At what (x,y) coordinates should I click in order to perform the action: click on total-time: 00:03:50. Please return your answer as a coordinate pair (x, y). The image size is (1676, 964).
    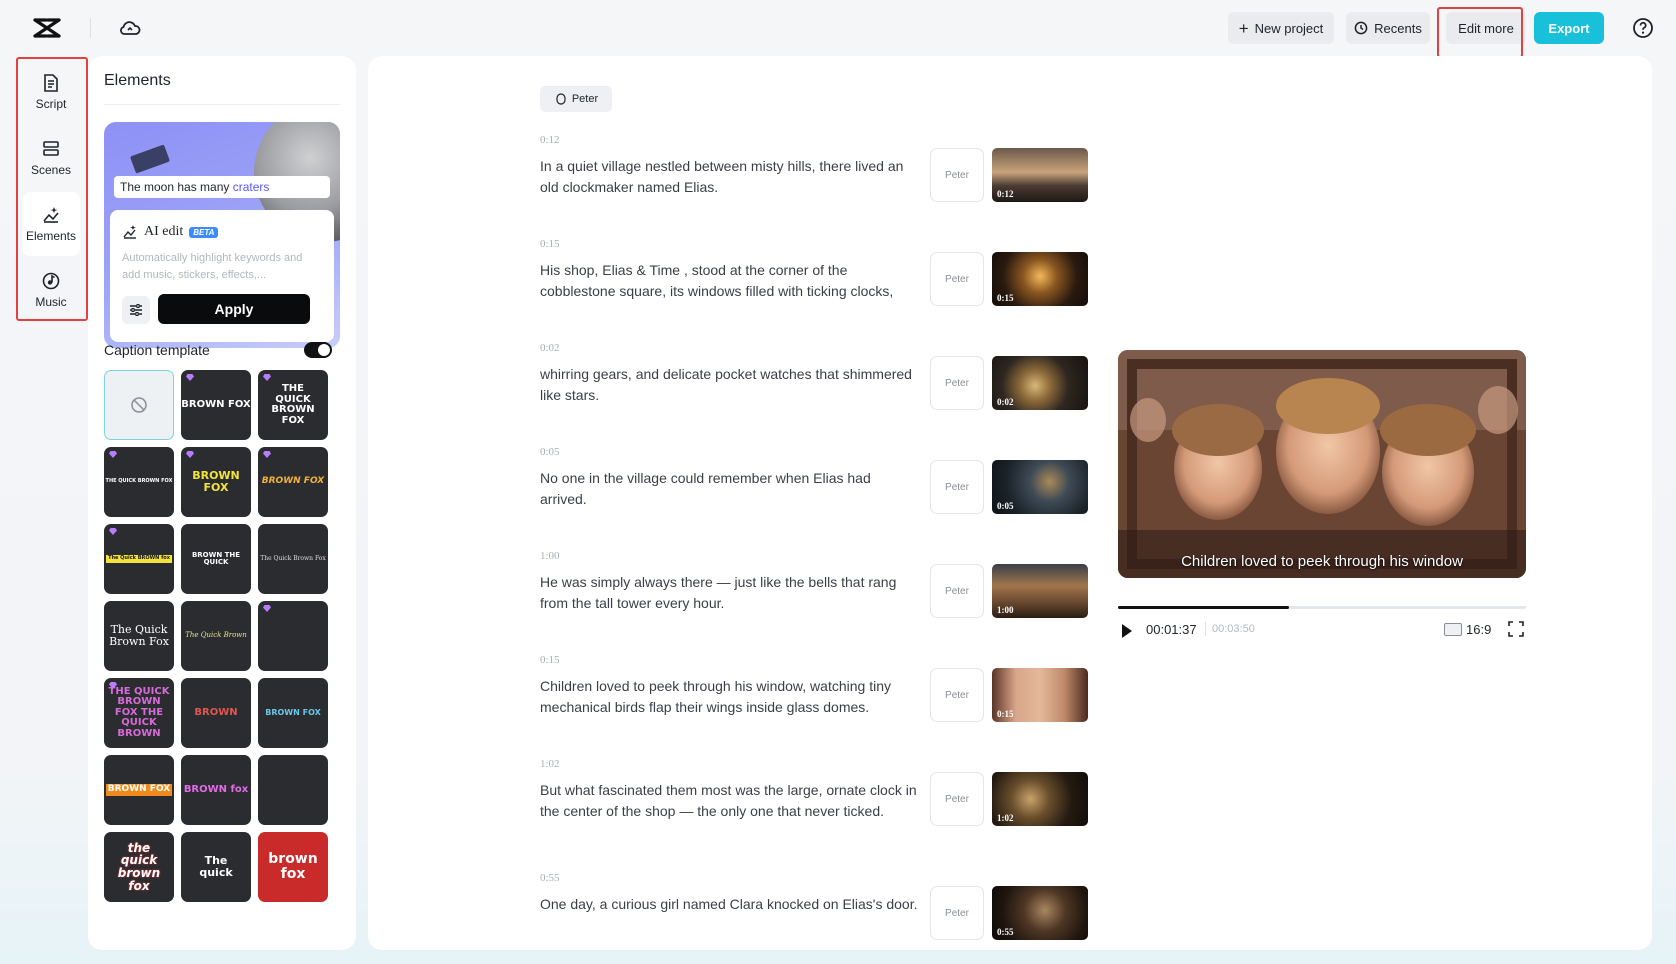
    Looking at the image, I should click on (1233, 629).